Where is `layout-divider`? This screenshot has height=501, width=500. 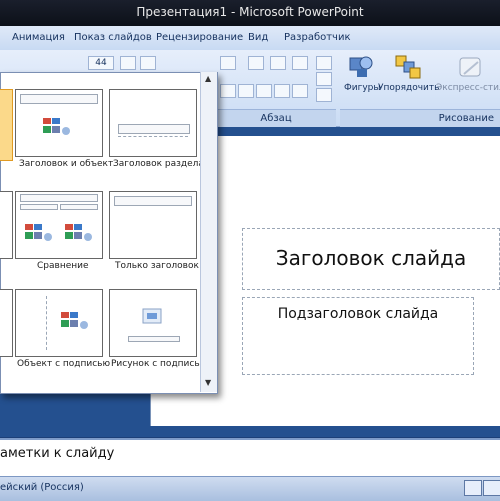 layout-divider is located at coordinates (153, 136).